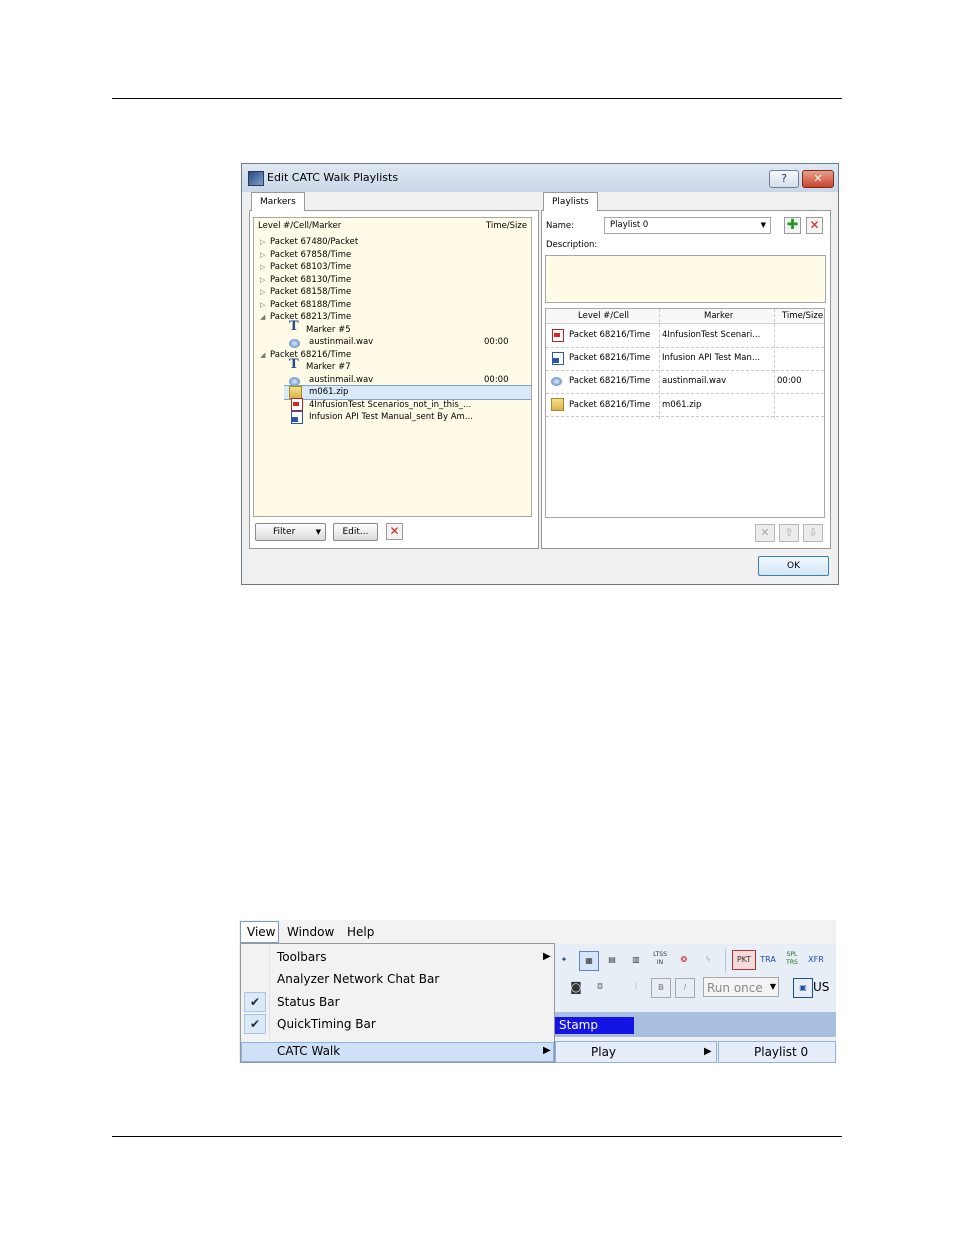 Image resolution: width=954 pixels, height=1235 pixels. I want to click on ok-button: OK, so click(793, 566).